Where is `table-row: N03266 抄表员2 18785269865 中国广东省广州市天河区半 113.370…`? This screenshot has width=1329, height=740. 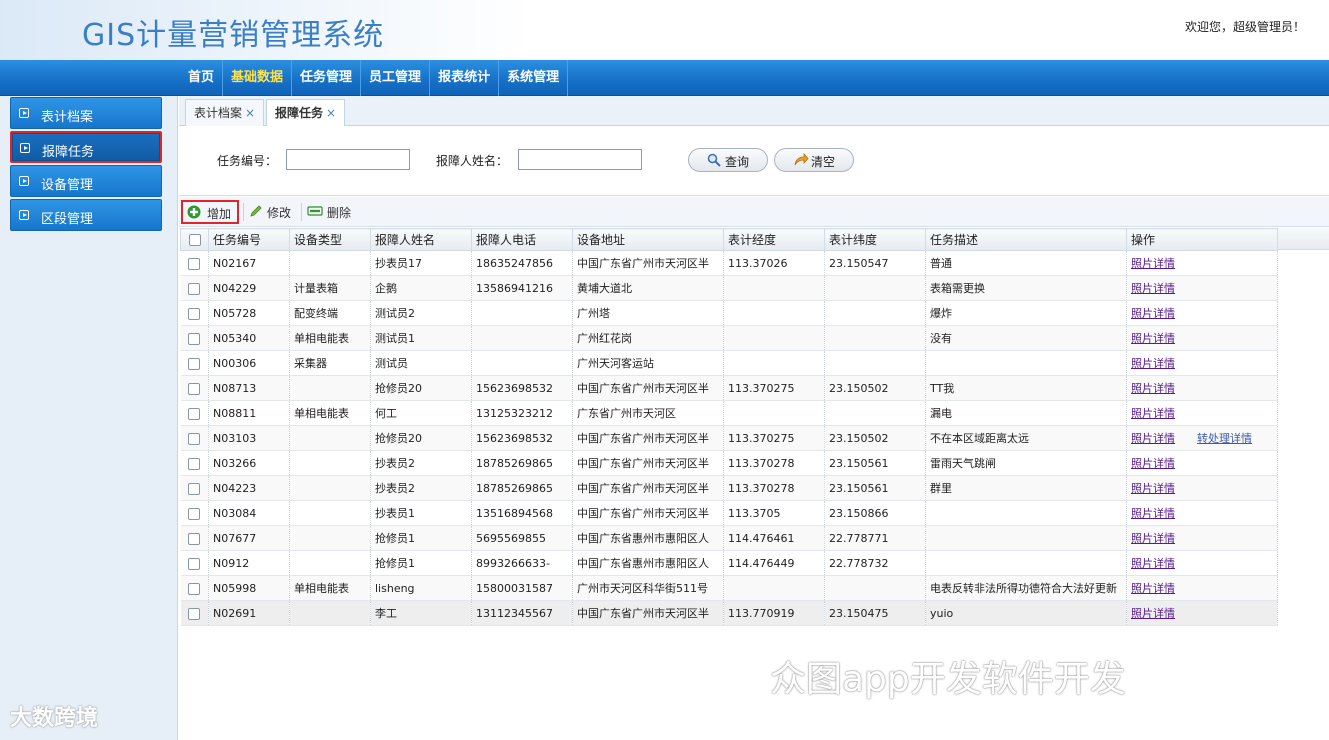
table-row: N03266 抄表员2 18785269865 中国广东省广州市天河区半 113.370… is located at coordinates (729, 463).